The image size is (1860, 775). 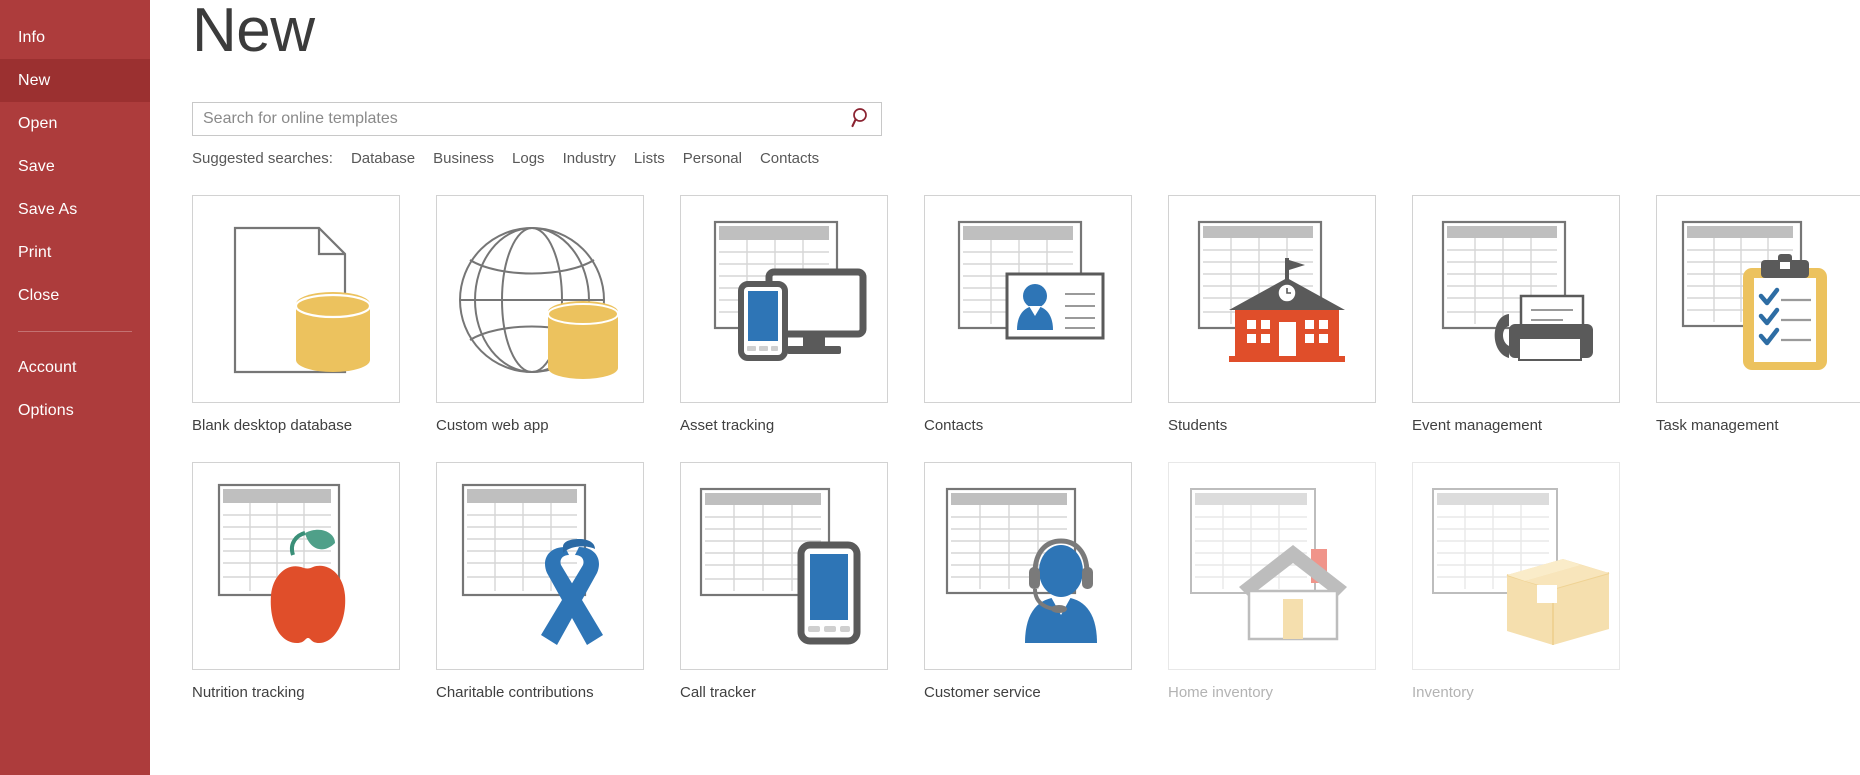 What do you see at coordinates (539, 303) in the screenshot?
I see `globe-database-icon` at bounding box center [539, 303].